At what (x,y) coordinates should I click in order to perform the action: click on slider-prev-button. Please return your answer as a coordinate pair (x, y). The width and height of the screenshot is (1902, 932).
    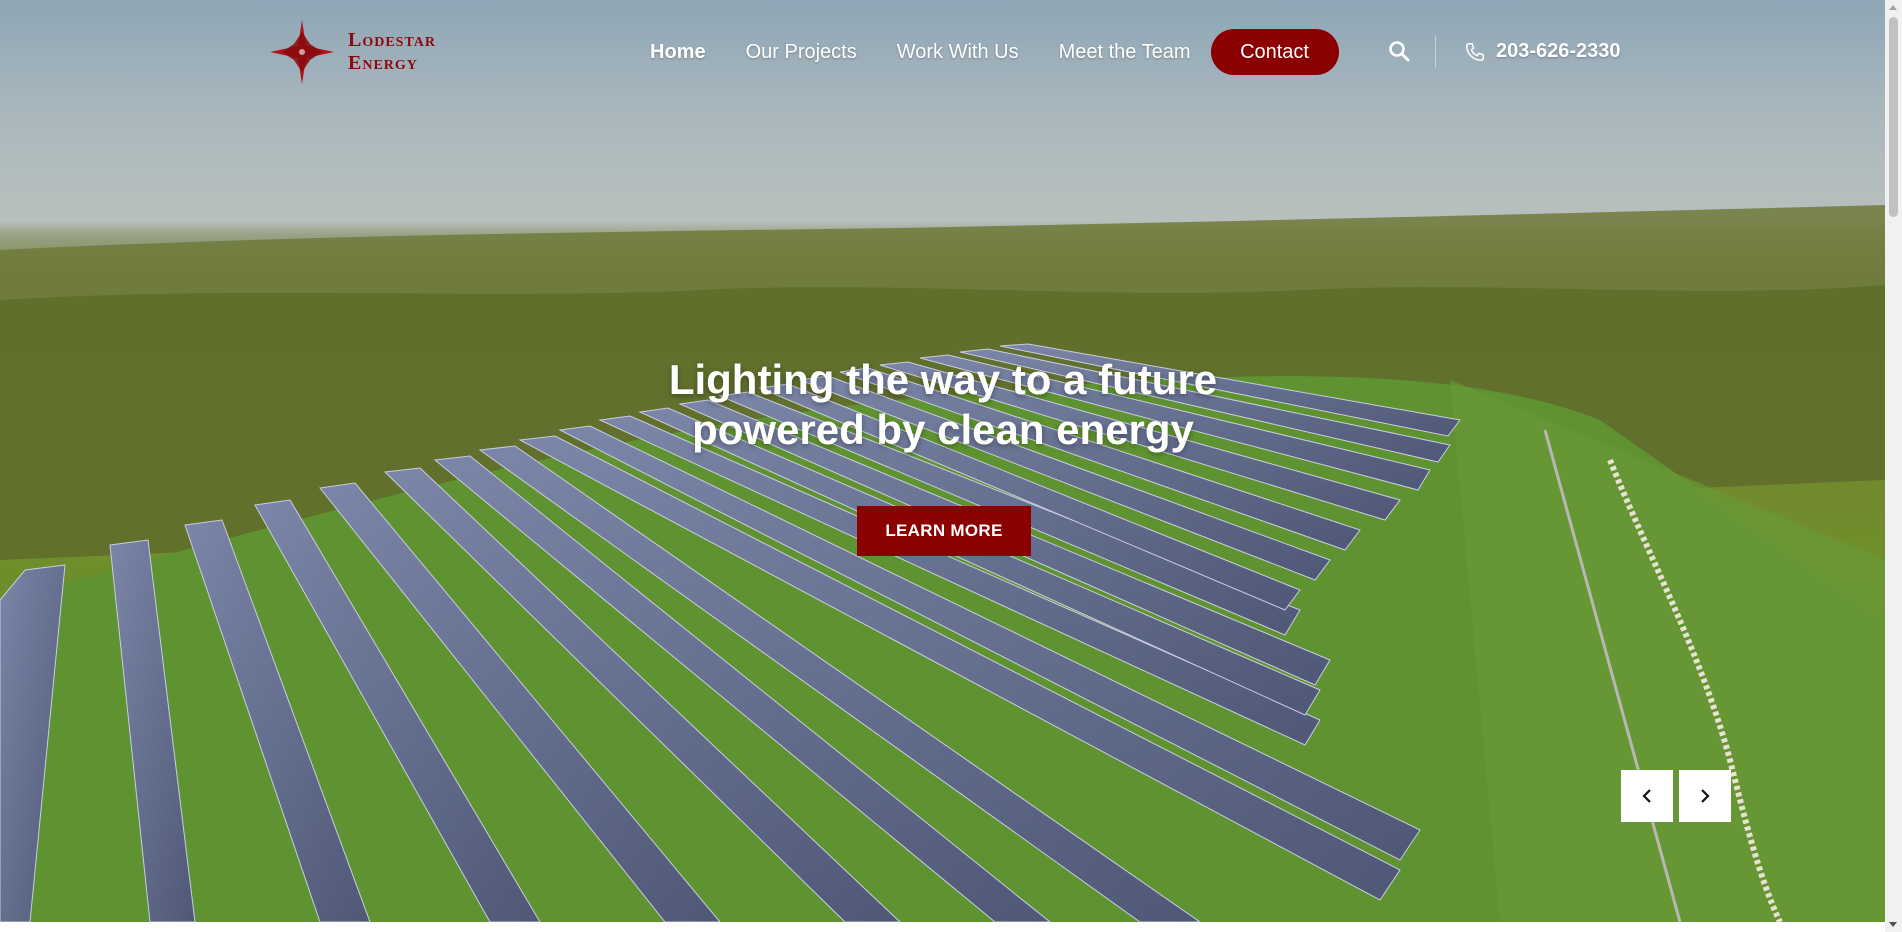
    Looking at the image, I should click on (1647, 796).